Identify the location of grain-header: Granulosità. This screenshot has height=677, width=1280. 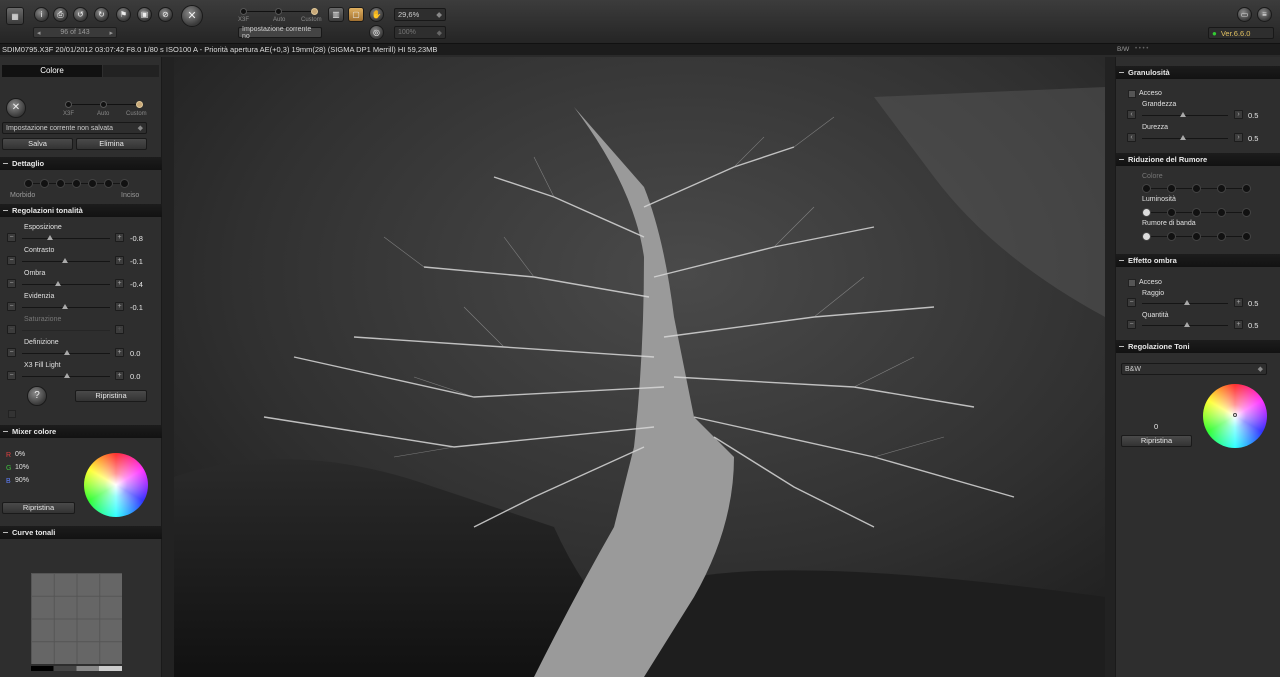
(1198, 72).